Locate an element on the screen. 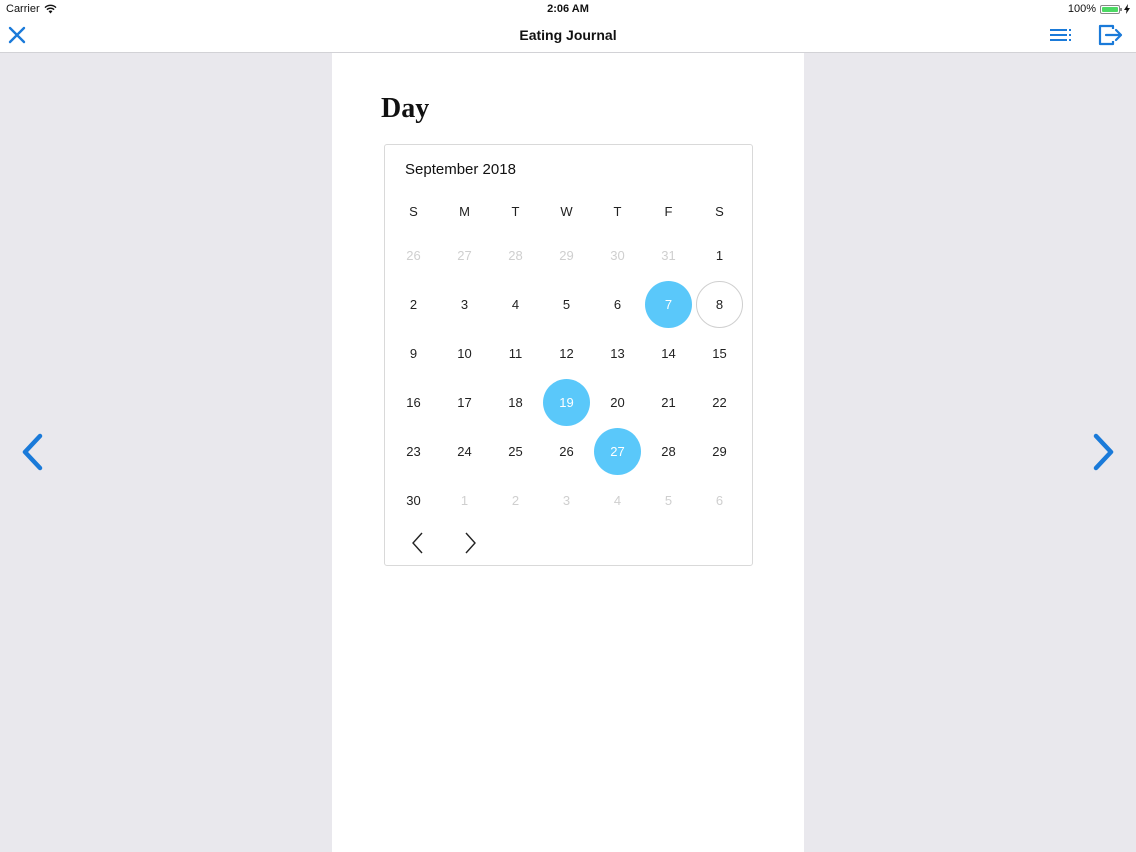 This screenshot has height=852, width=1136. calendar-week-row: 23 24 25 26 27 28 29 is located at coordinates (566, 451).